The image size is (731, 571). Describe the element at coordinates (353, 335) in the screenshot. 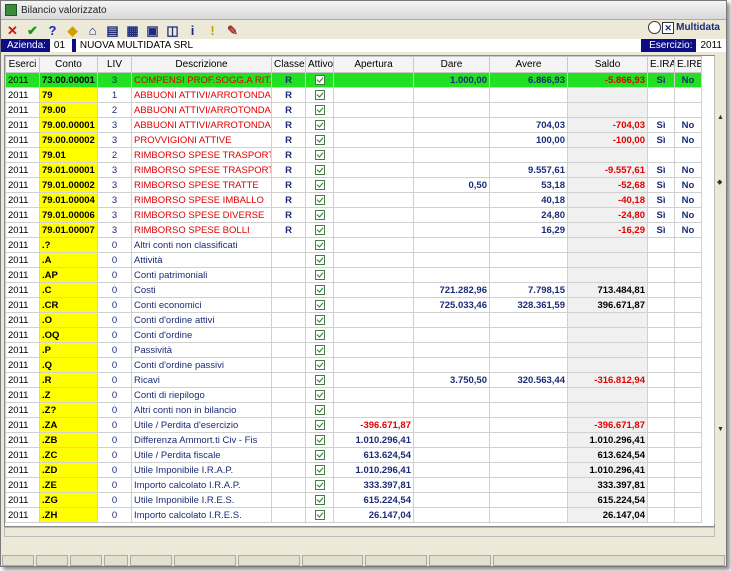

I see `table-row: 2011 .OQ 0 Conti d'ordine` at that location.